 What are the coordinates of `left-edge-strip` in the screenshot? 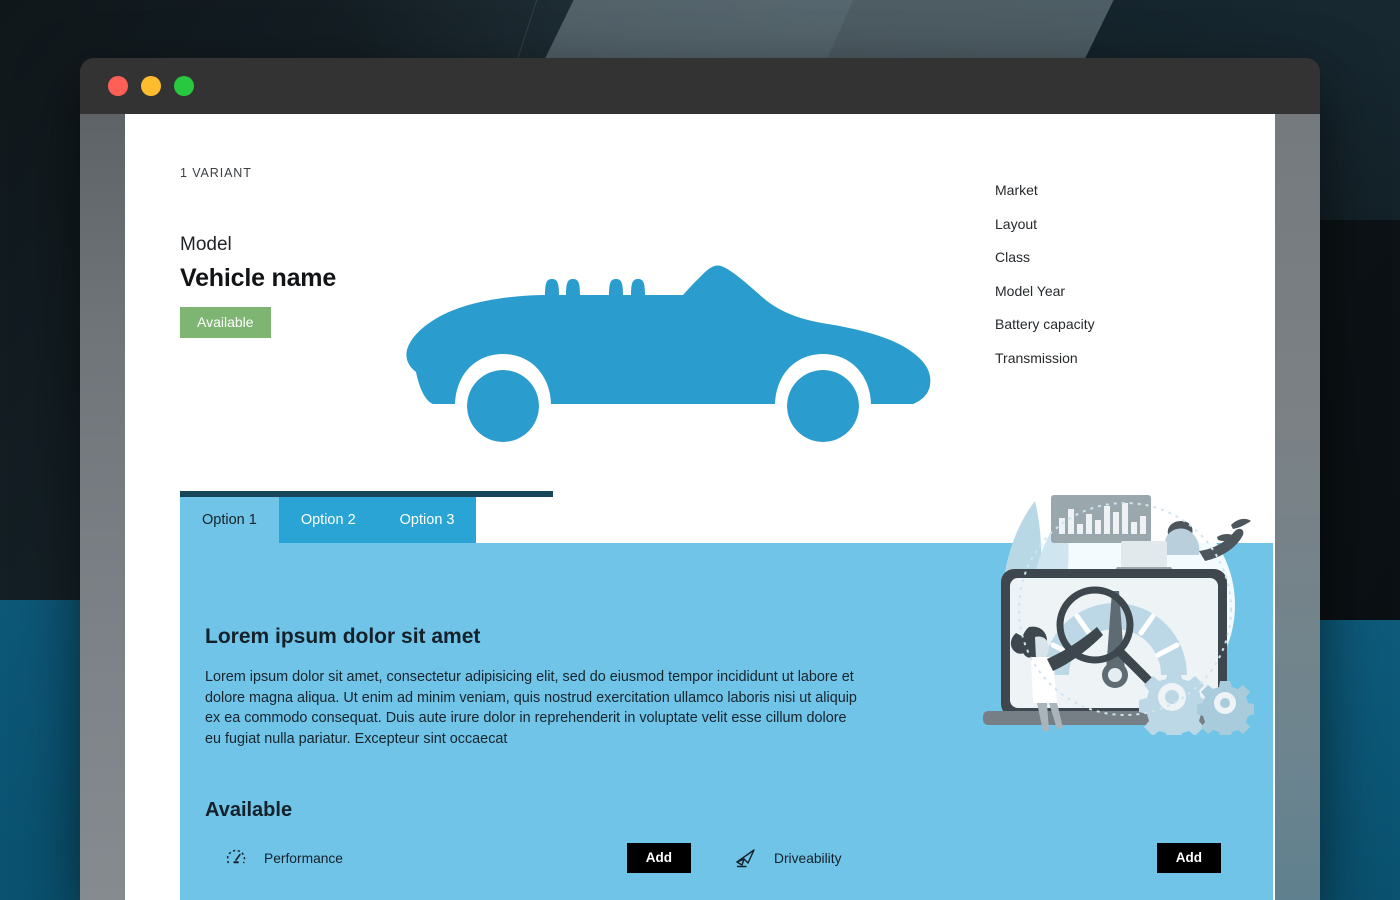 It's located at (102, 507).